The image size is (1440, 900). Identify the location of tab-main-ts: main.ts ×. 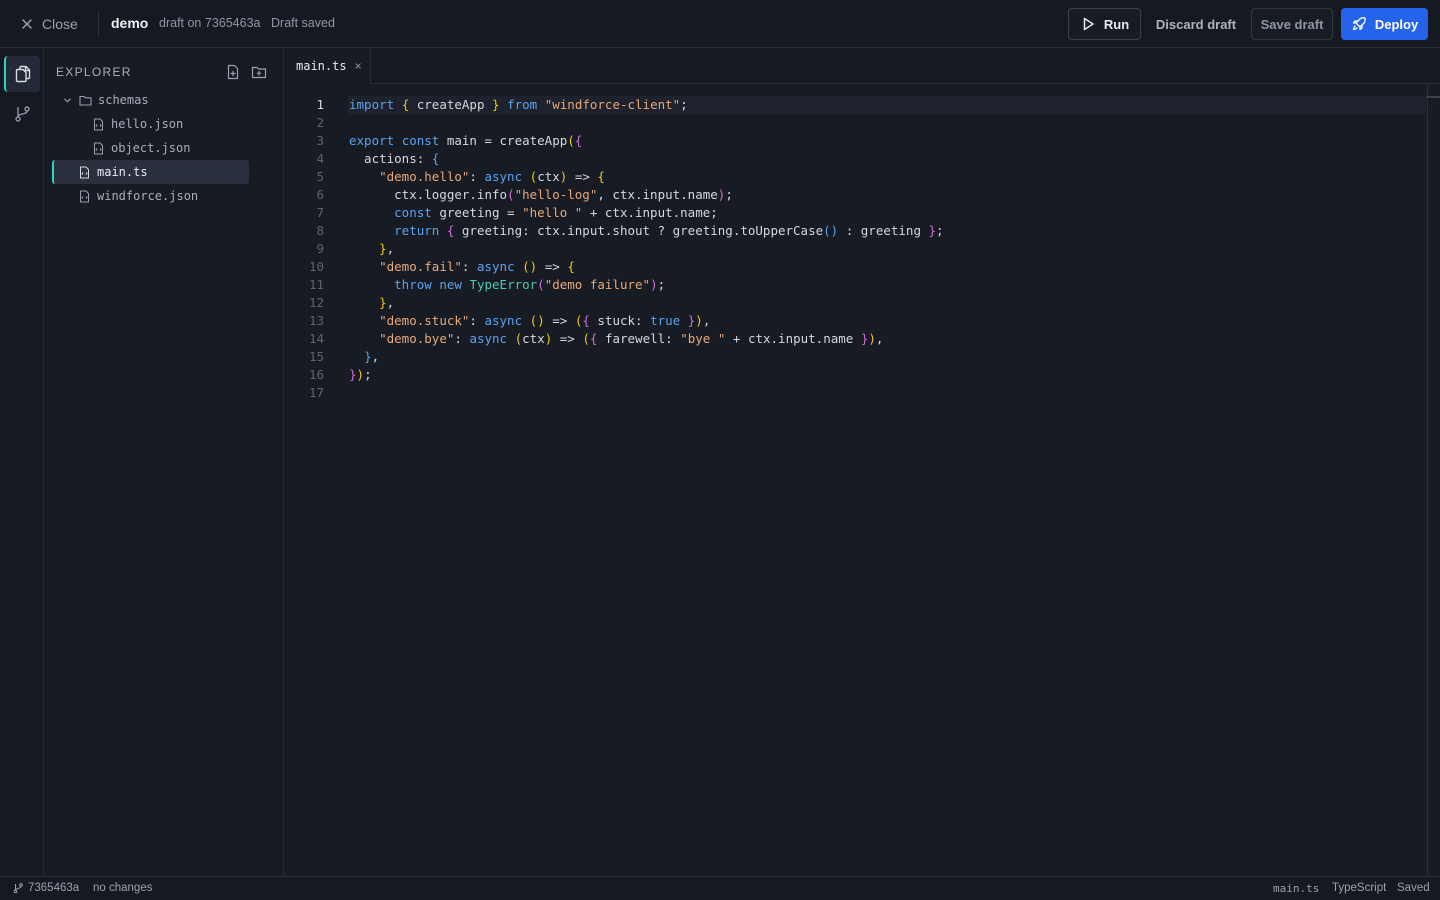
(327, 66).